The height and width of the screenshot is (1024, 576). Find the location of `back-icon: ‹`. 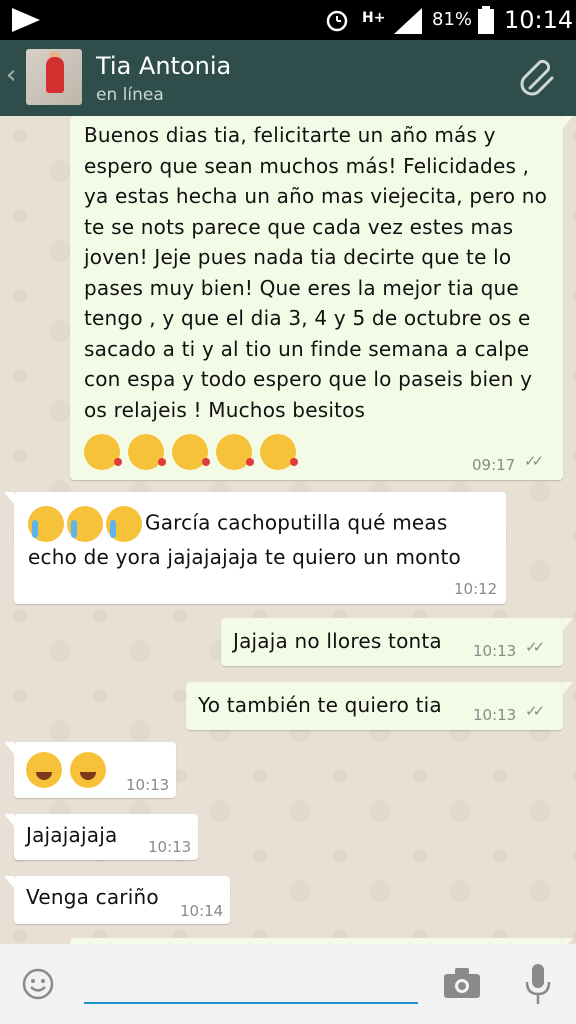

back-icon: ‹ is located at coordinates (11, 75).